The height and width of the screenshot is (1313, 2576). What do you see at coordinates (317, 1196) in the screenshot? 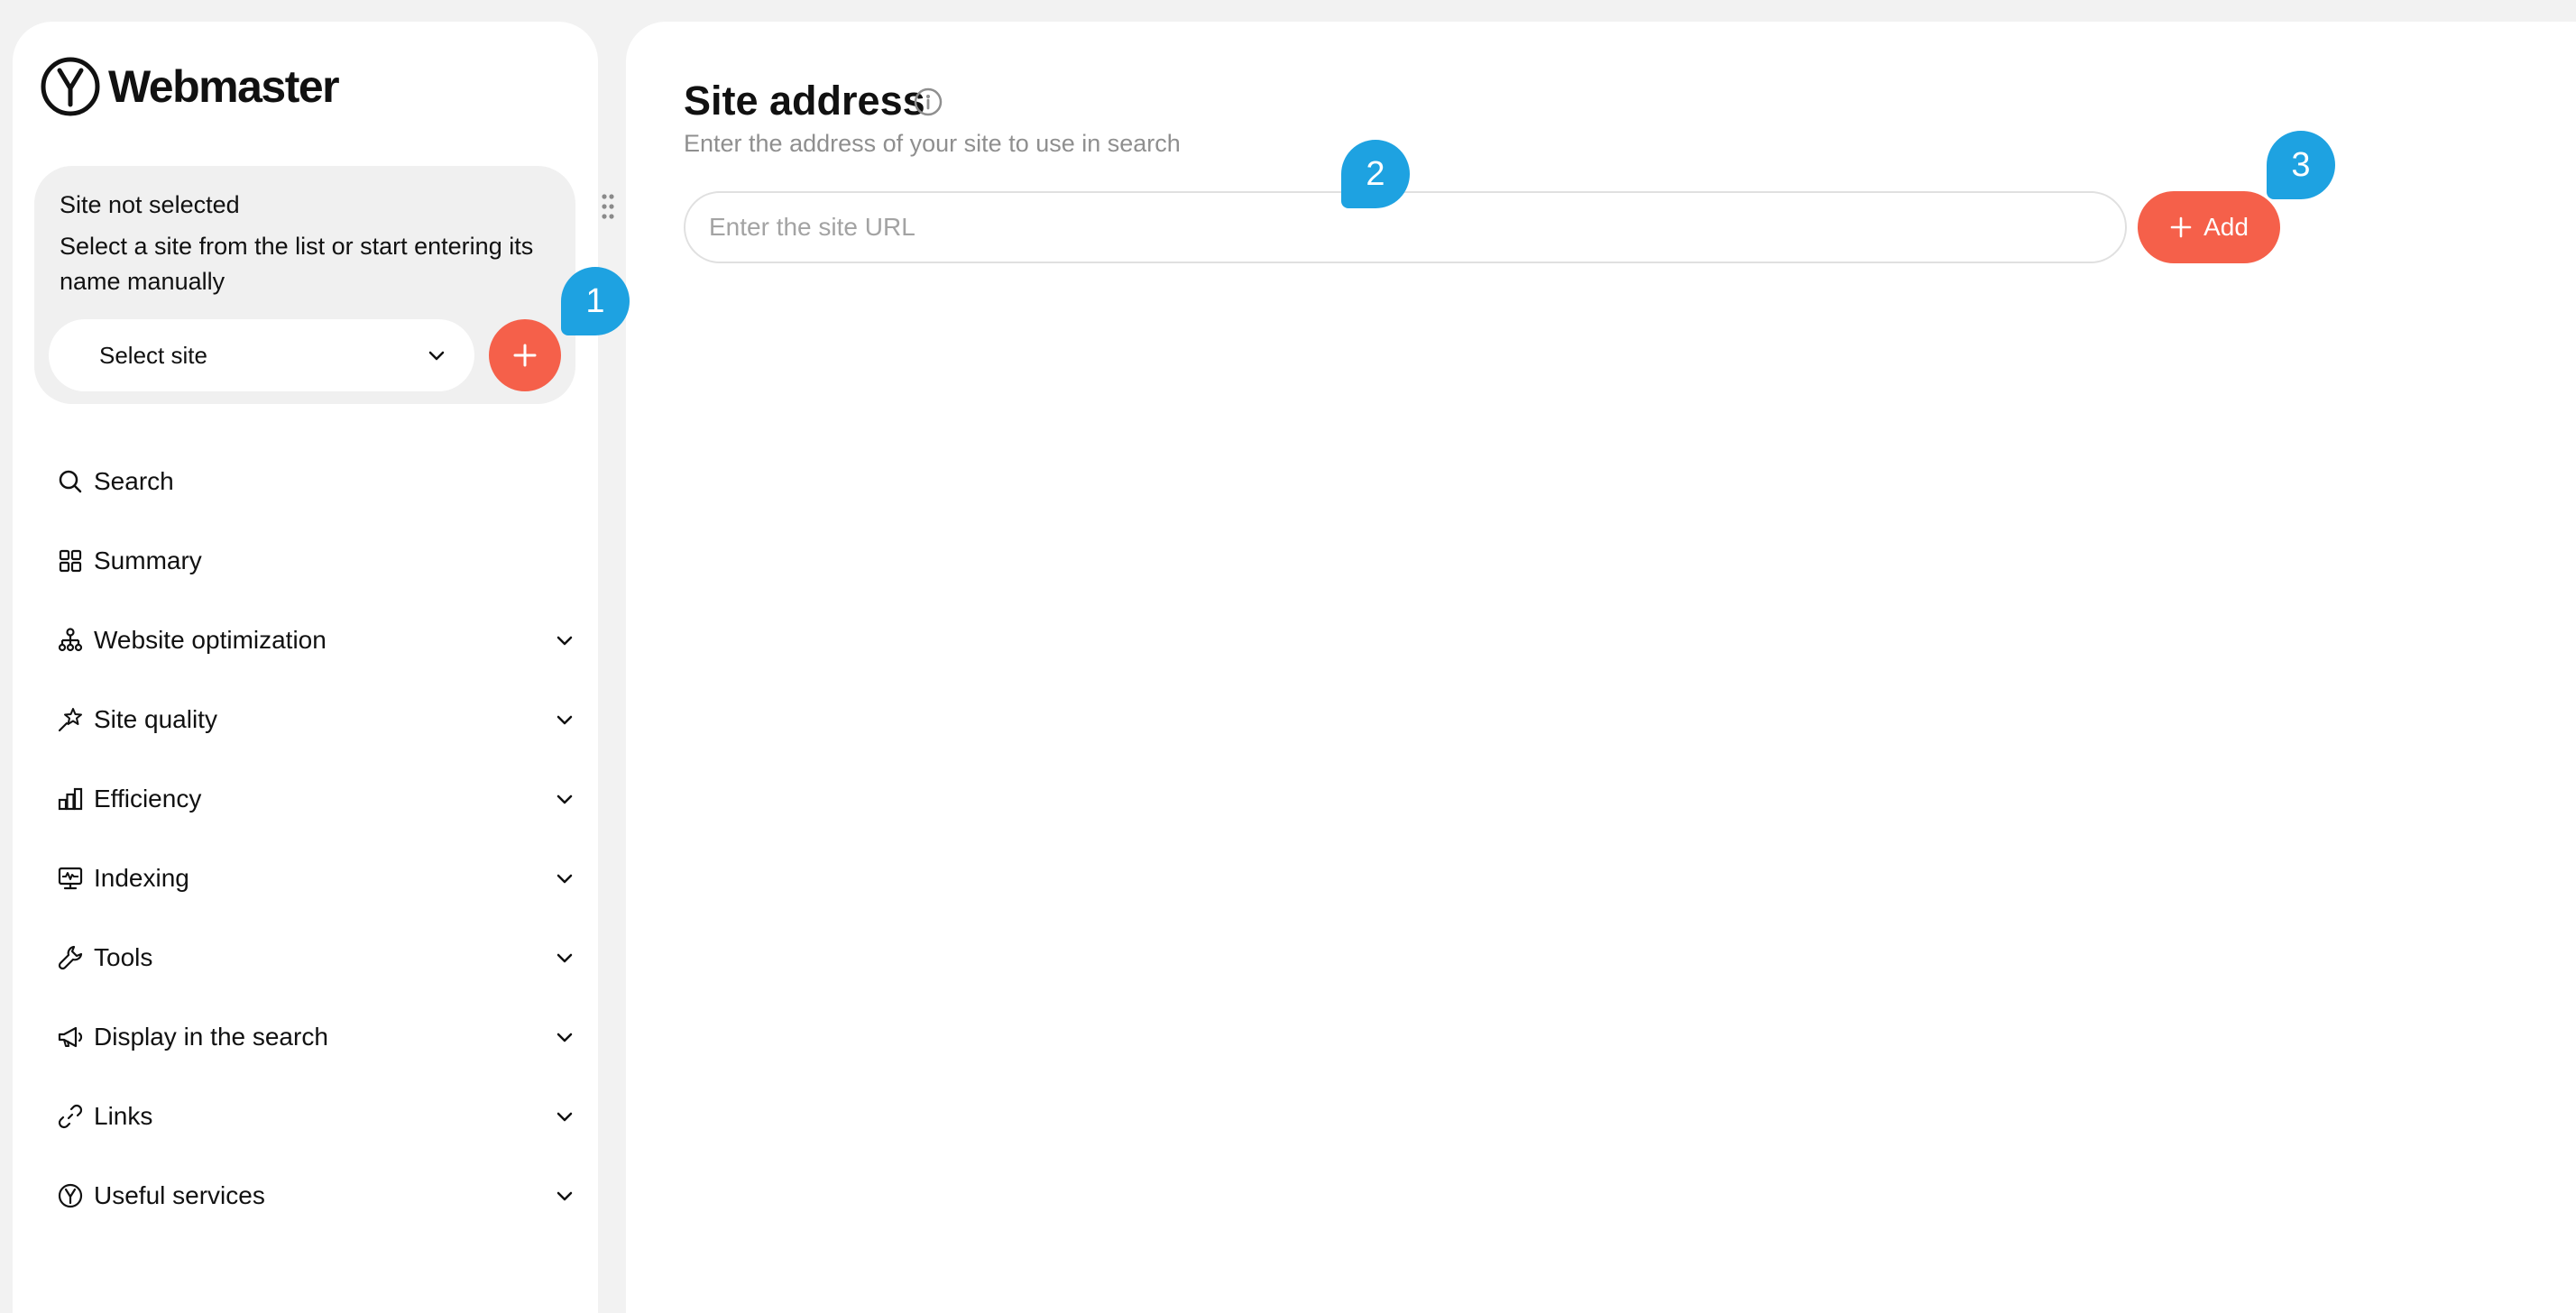
I see `nav-item-useful-services: Useful services` at bounding box center [317, 1196].